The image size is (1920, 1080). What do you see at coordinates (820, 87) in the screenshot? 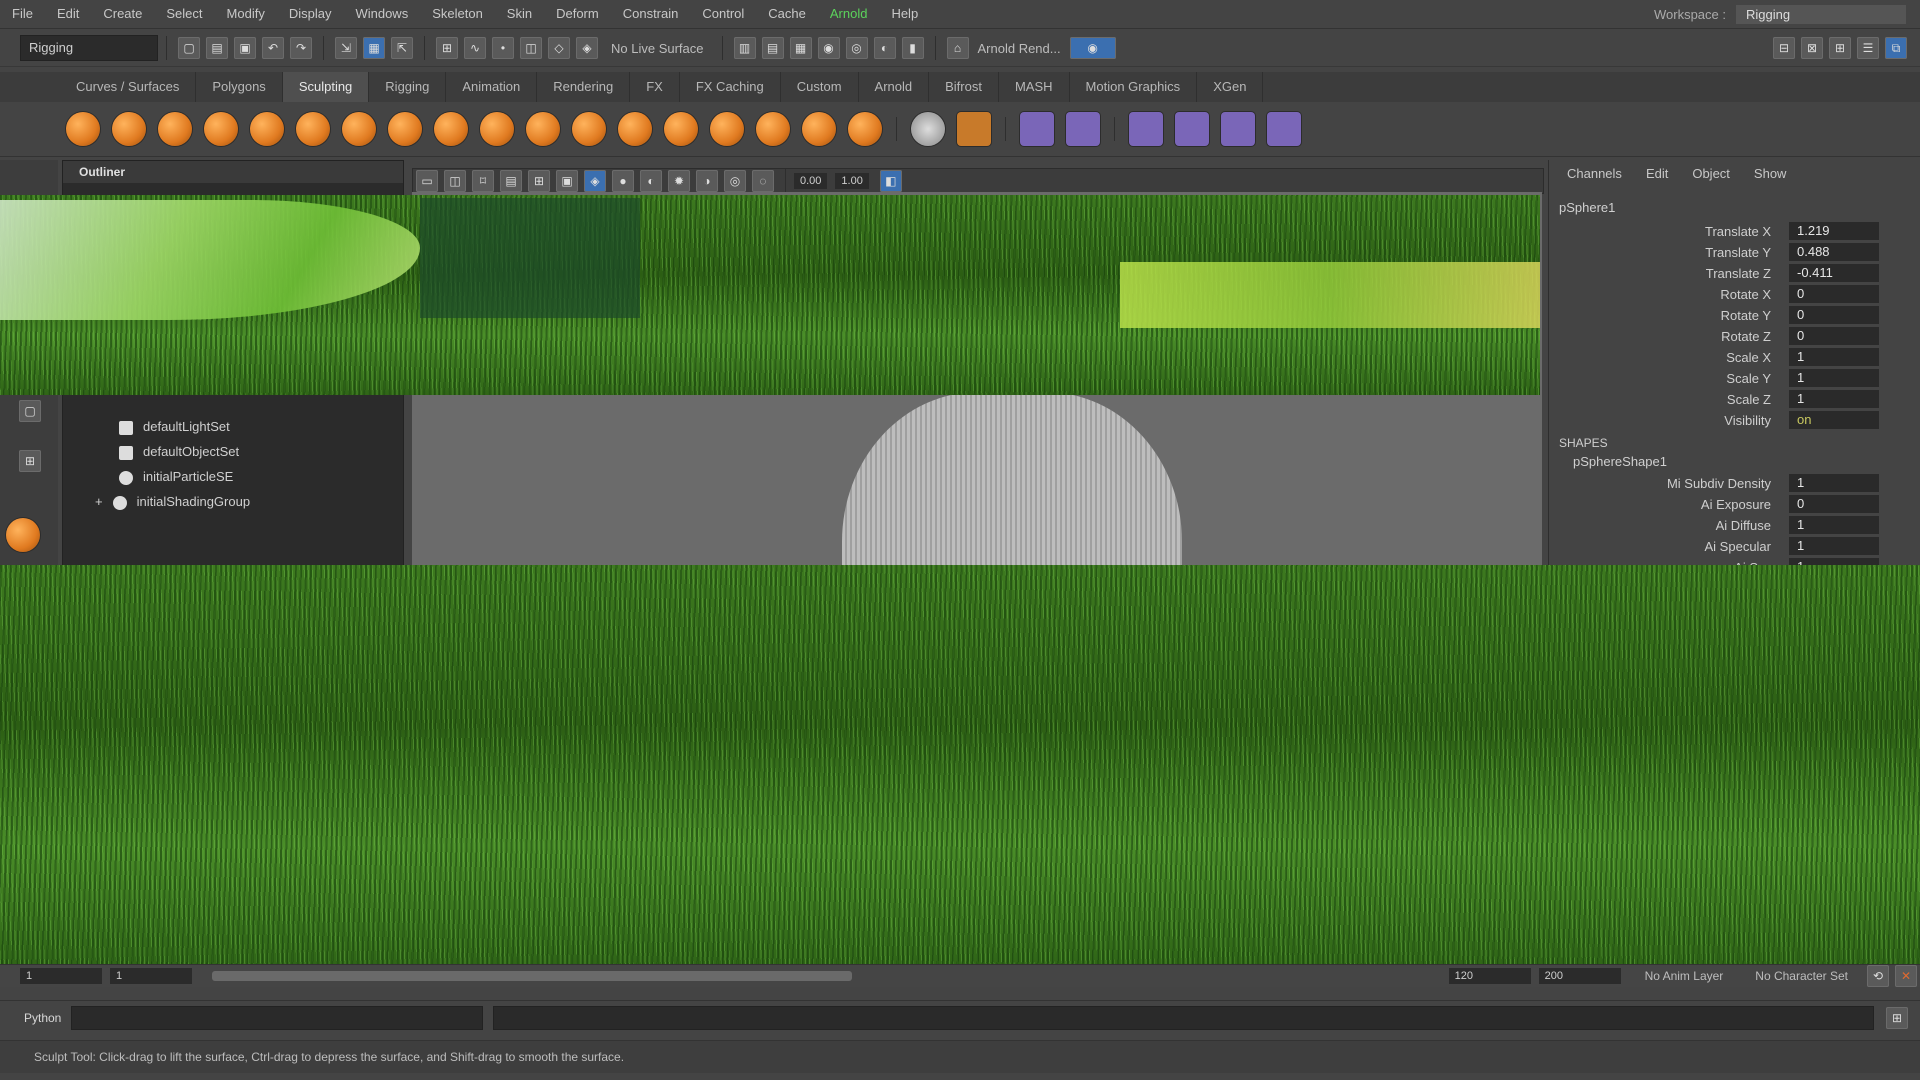
I see `shelf-tab-custom: Custom` at bounding box center [820, 87].